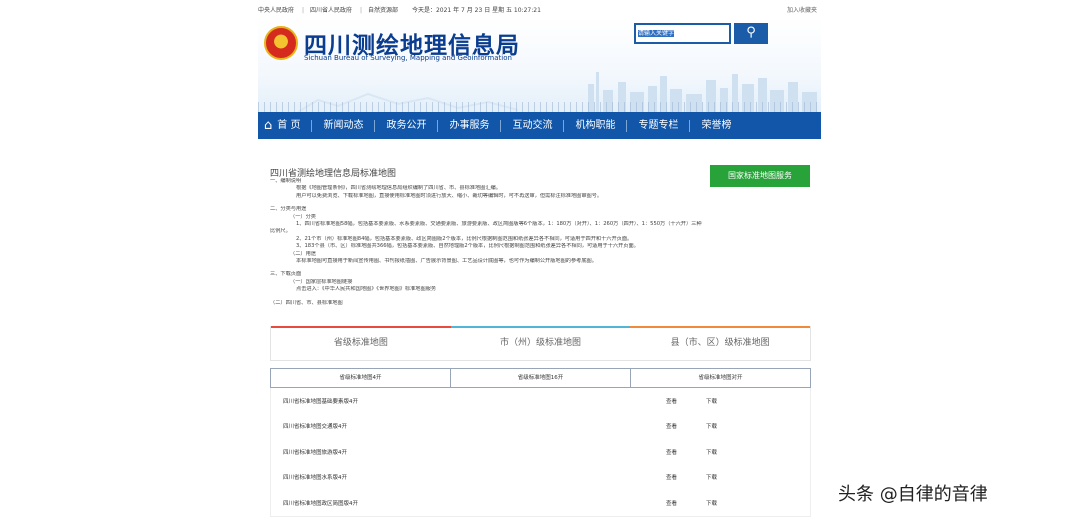 The height and width of the screenshot is (527, 1080). I want to click on search-button: ⚲, so click(751, 33).